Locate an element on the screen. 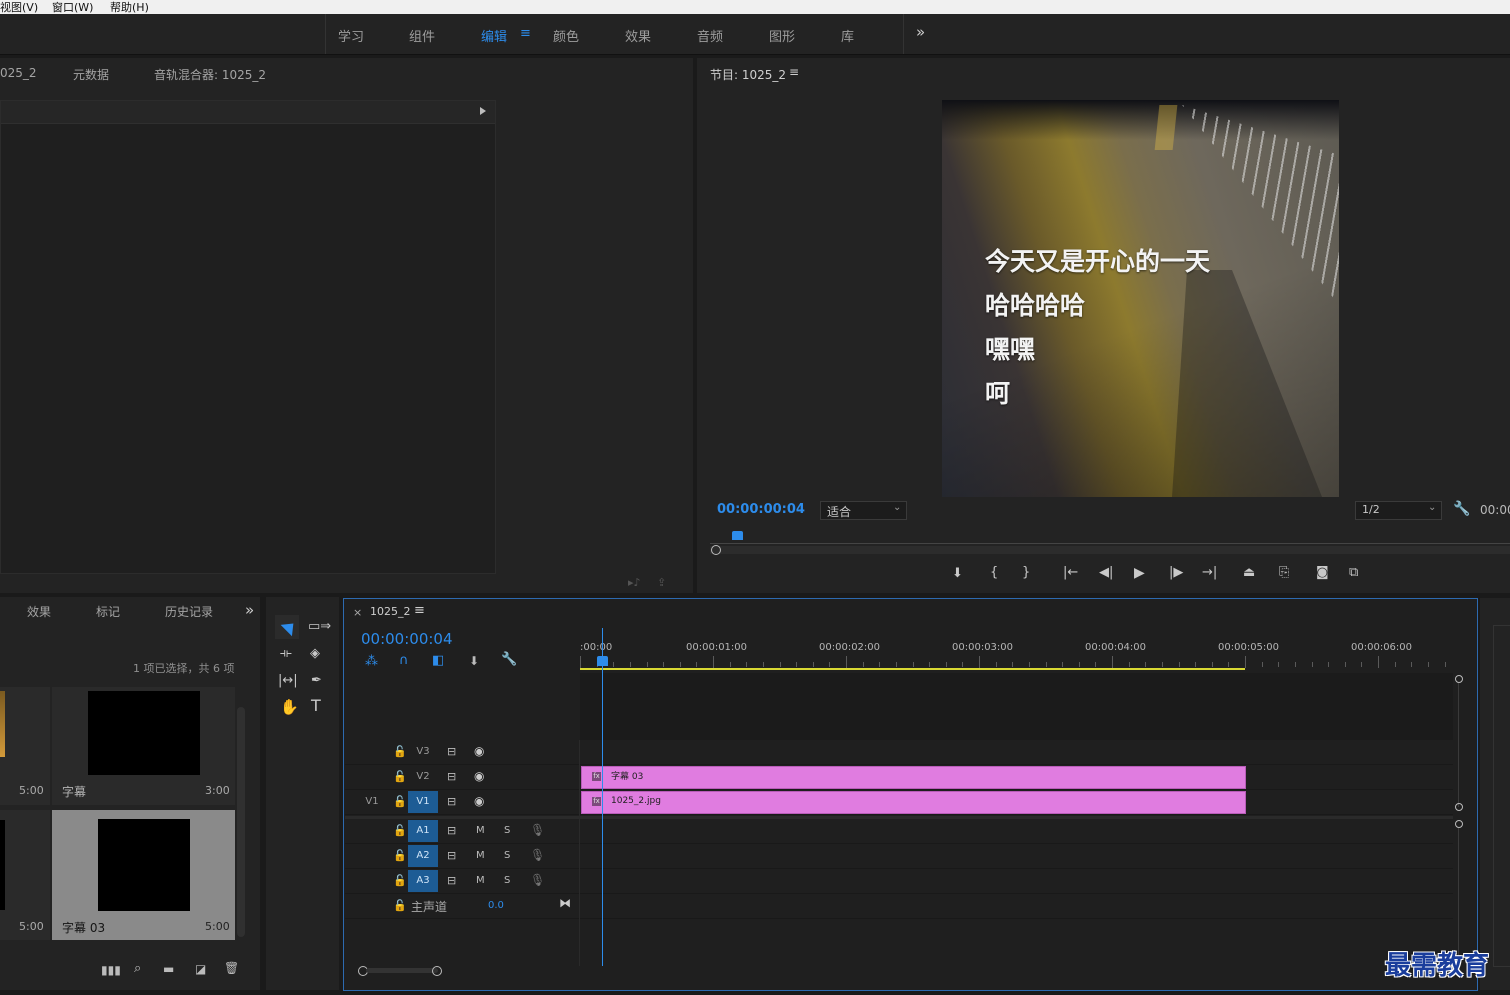 This screenshot has height=995, width=1510. nest-icon: ⁂ is located at coordinates (371, 661).